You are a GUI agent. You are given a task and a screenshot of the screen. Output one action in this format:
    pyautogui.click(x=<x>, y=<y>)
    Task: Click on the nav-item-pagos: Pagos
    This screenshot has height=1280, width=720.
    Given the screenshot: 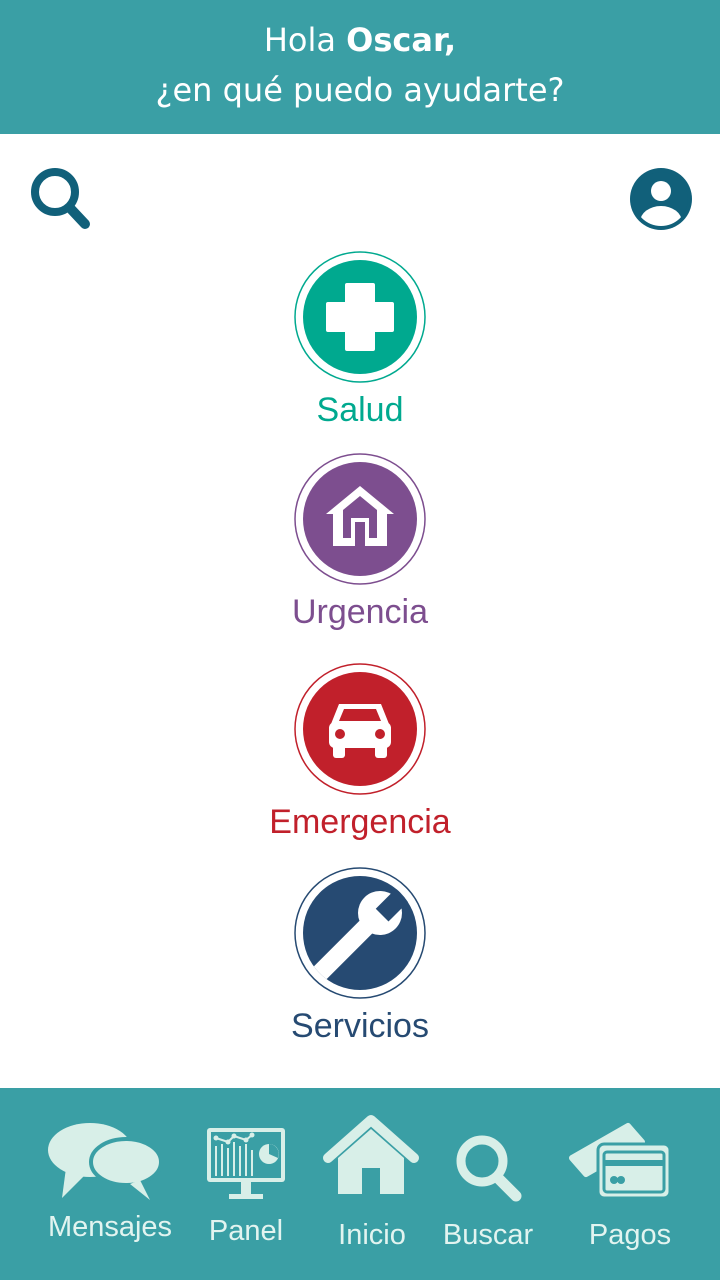 What is the action you would take?
    pyautogui.click(x=630, y=1184)
    